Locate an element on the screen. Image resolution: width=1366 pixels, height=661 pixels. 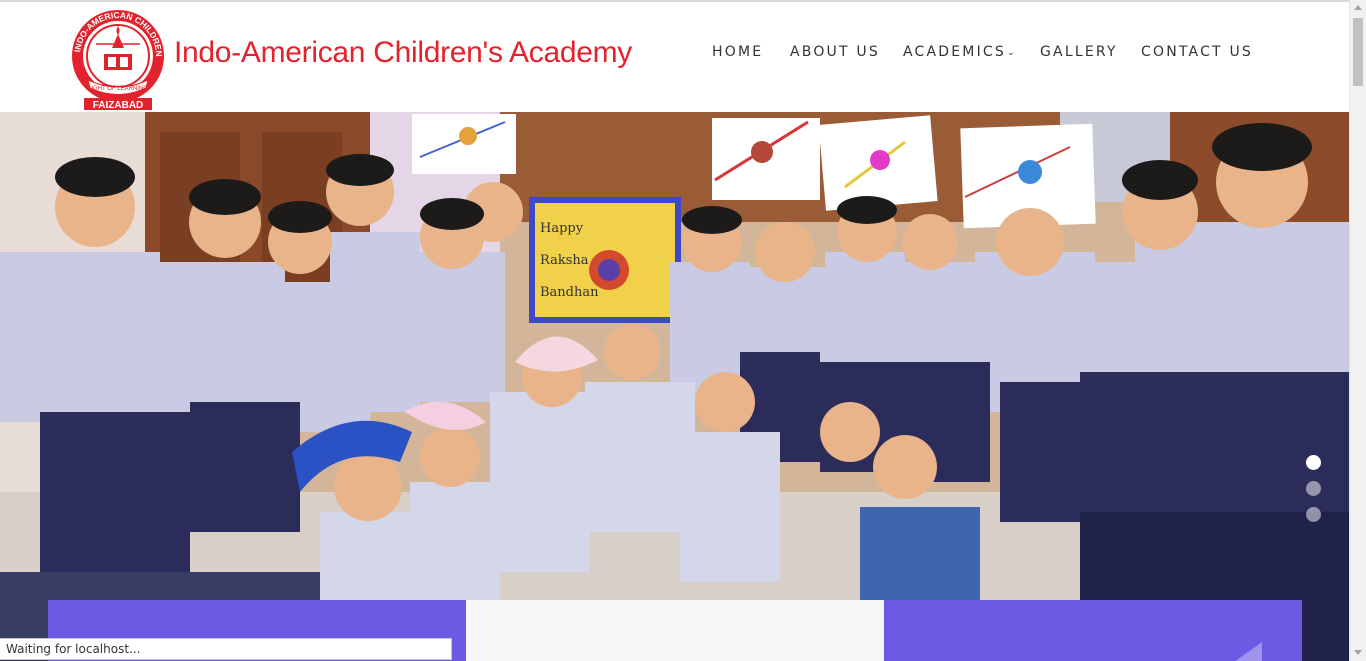
nav-contact-us: CONTACT US is located at coordinates (1197, 52).